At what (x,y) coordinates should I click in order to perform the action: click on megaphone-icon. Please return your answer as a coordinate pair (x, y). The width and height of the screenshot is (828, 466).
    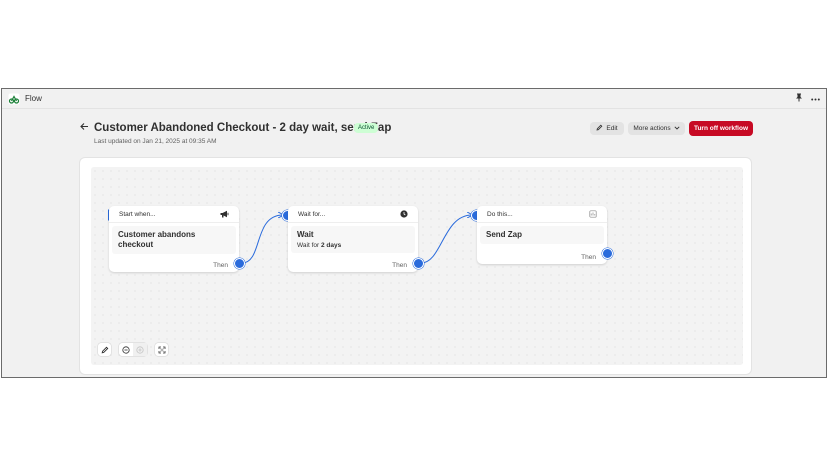
    Looking at the image, I should click on (224, 214).